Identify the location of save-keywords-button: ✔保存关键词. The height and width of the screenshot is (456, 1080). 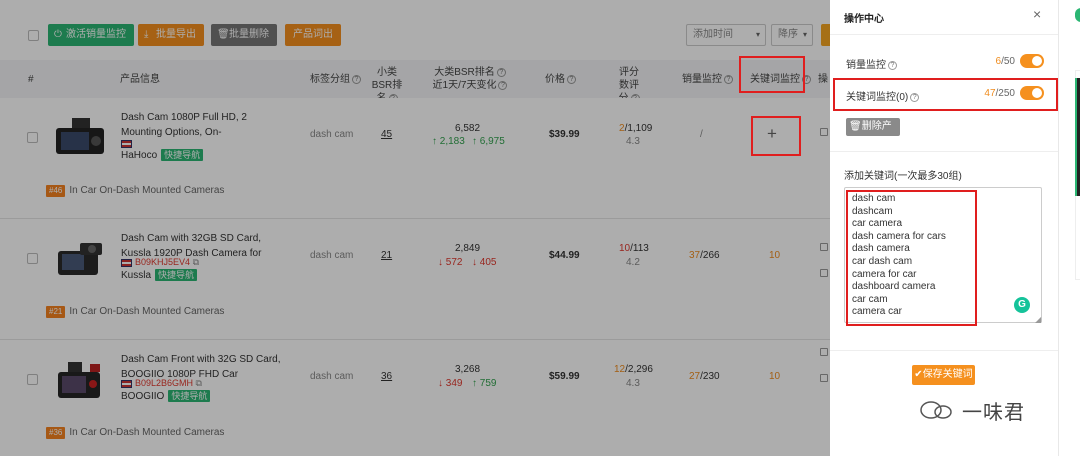
(943, 375).